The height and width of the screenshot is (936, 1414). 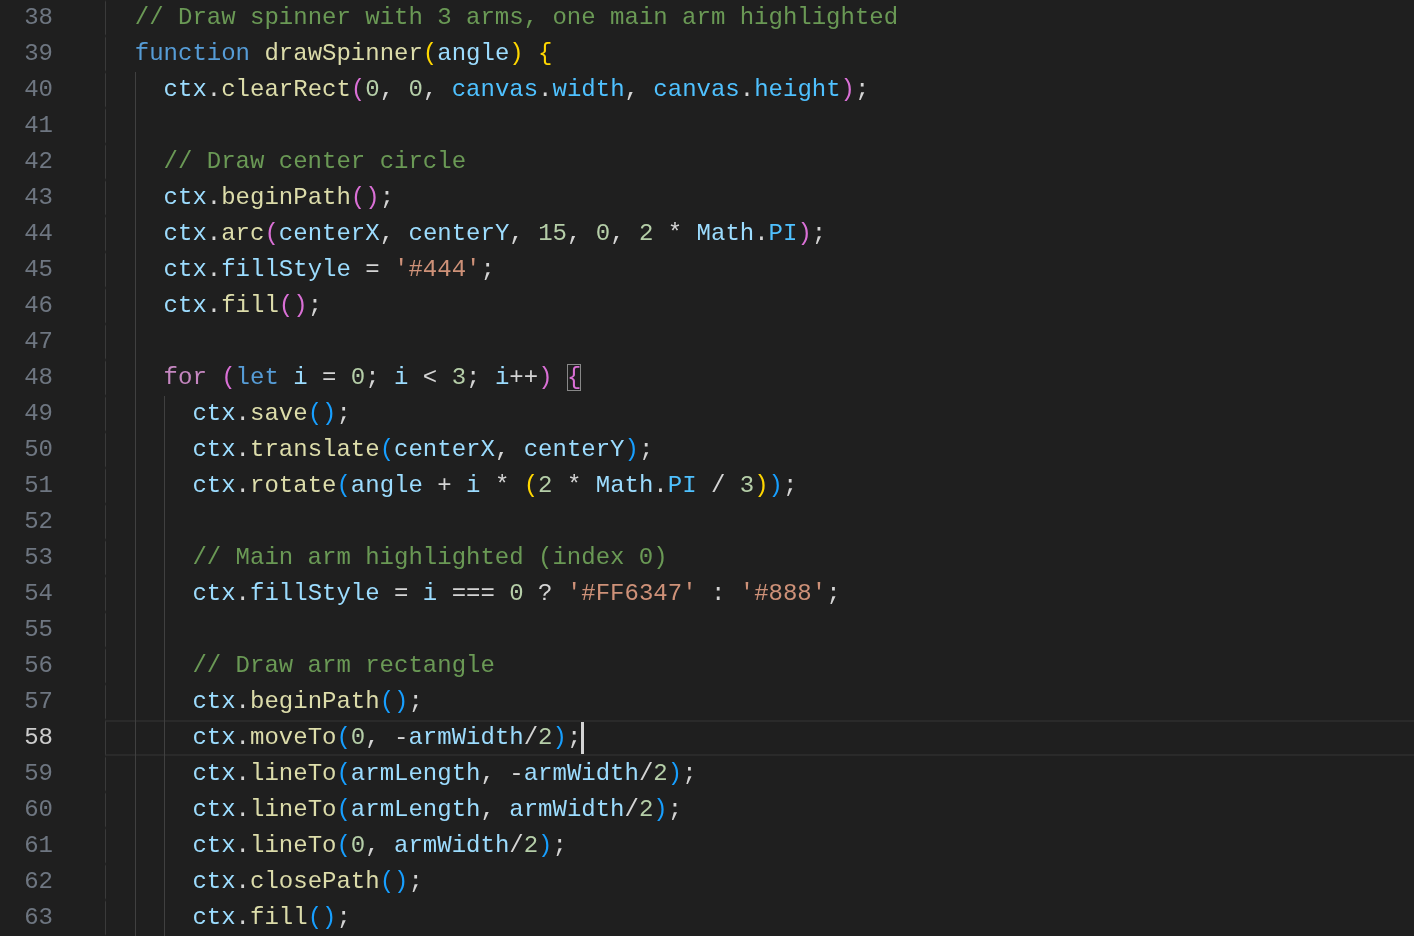 I want to click on line-number: 61, so click(x=38, y=846).